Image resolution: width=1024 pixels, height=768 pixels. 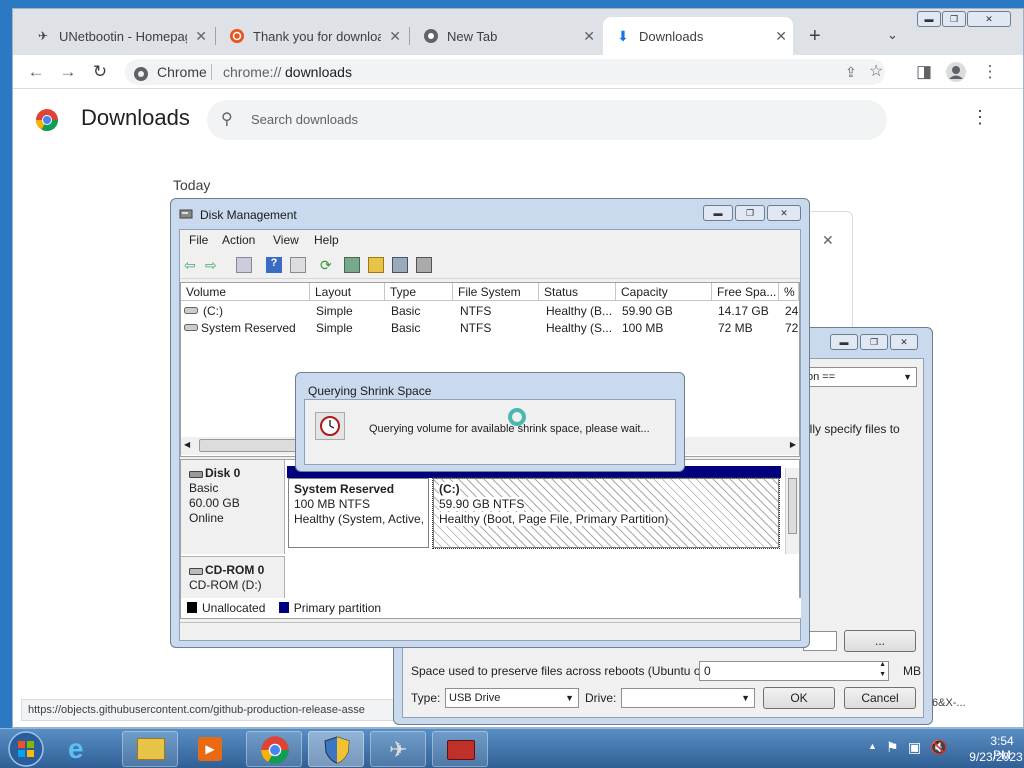 I want to click on search-input: ⚲ Search downloads, so click(x=547, y=120).